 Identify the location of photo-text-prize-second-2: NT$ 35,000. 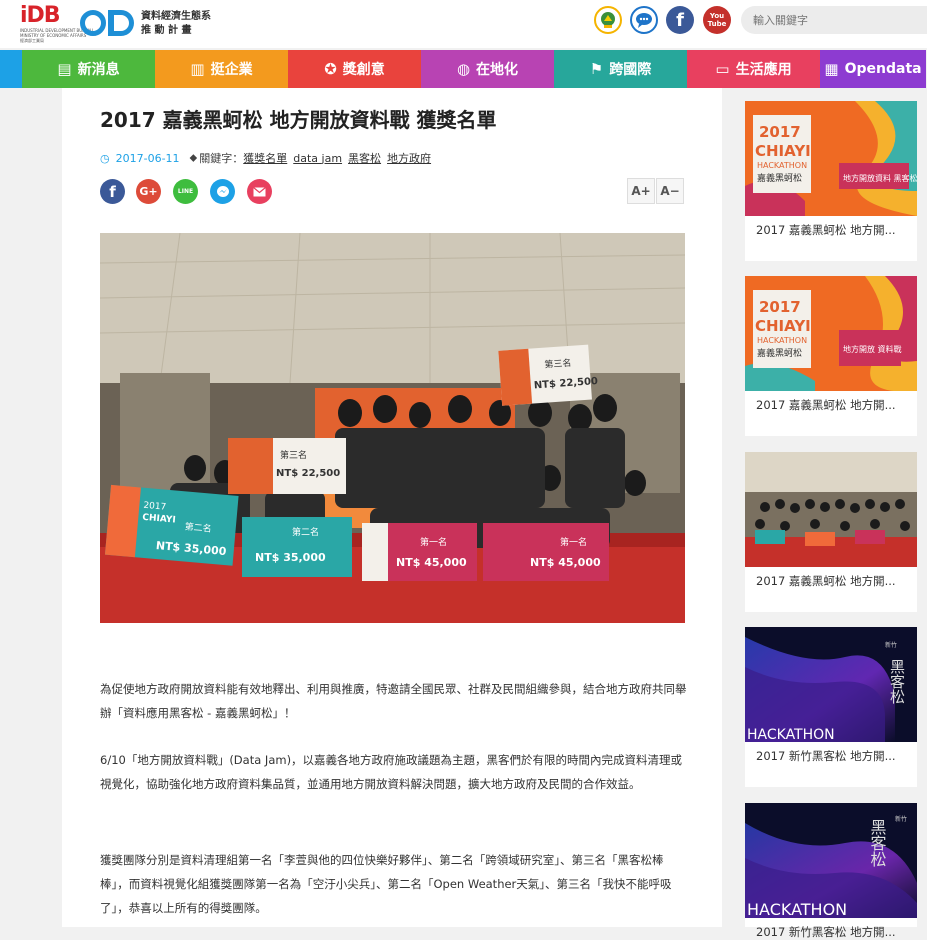
(290, 557).